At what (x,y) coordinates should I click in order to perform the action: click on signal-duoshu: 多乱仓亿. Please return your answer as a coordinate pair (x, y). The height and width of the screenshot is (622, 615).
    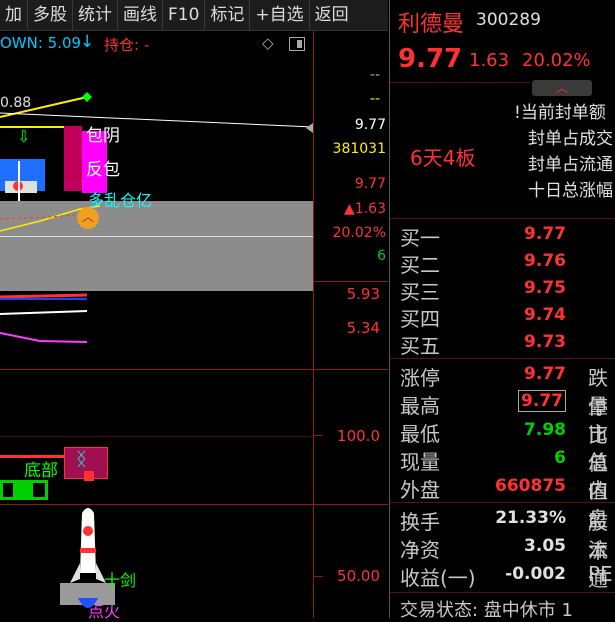
    Looking at the image, I should click on (120, 200).